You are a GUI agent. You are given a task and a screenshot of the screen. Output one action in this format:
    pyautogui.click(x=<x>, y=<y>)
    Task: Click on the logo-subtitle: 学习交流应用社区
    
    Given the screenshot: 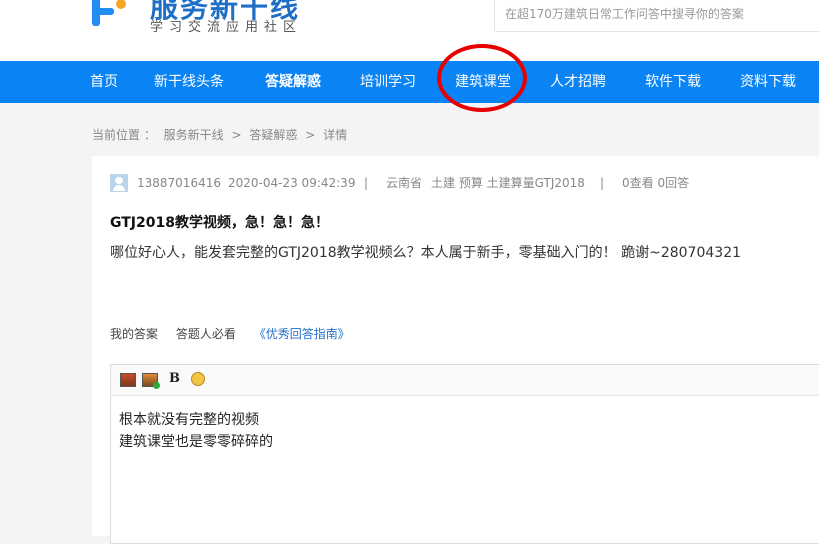 What is the action you would take?
    pyautogui.click(x=226, y=27)
    